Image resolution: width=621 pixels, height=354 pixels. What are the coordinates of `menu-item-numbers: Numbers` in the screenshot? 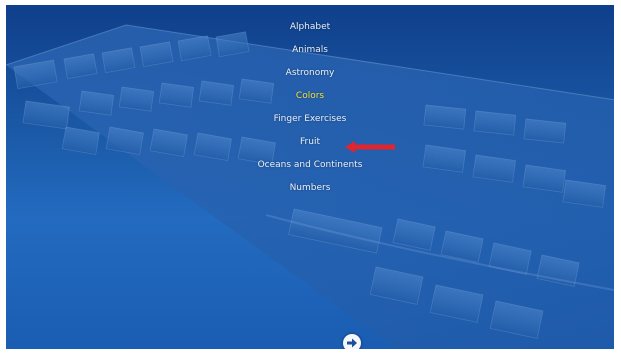 It's located at (310, 188).